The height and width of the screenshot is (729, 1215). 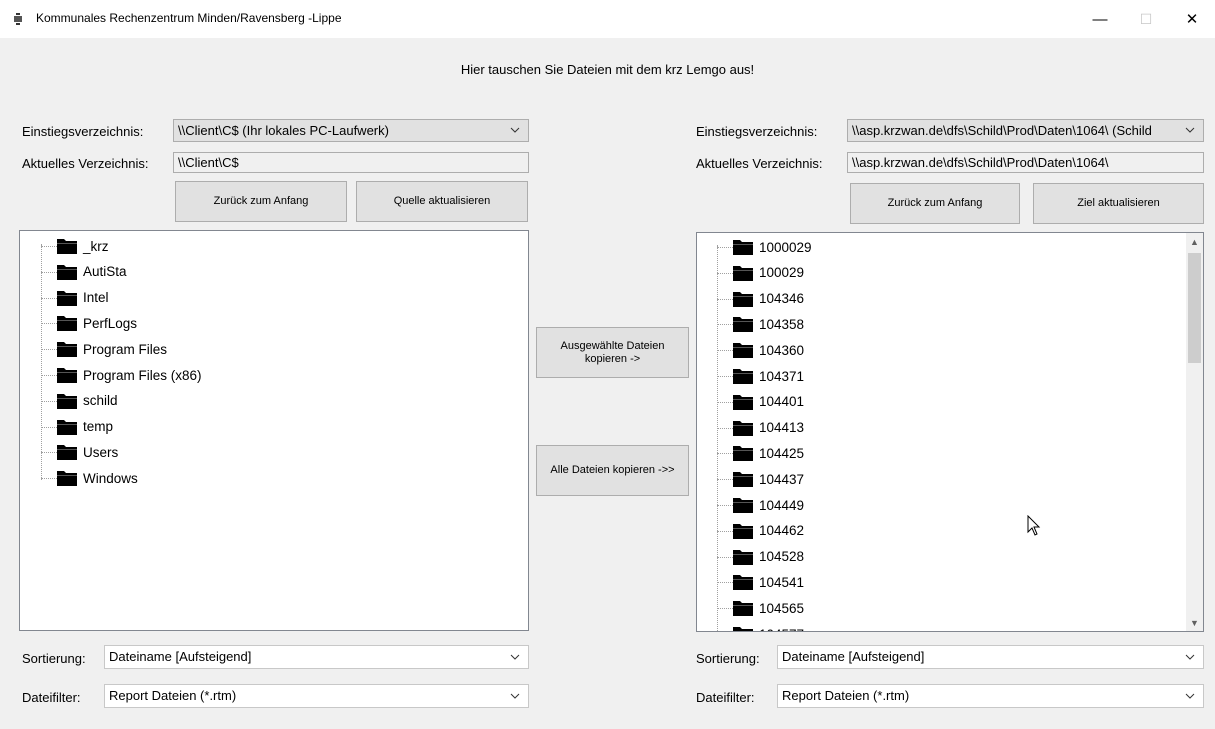 I want to click on tree-folder-item: 104425, so click(x=768, y=453).